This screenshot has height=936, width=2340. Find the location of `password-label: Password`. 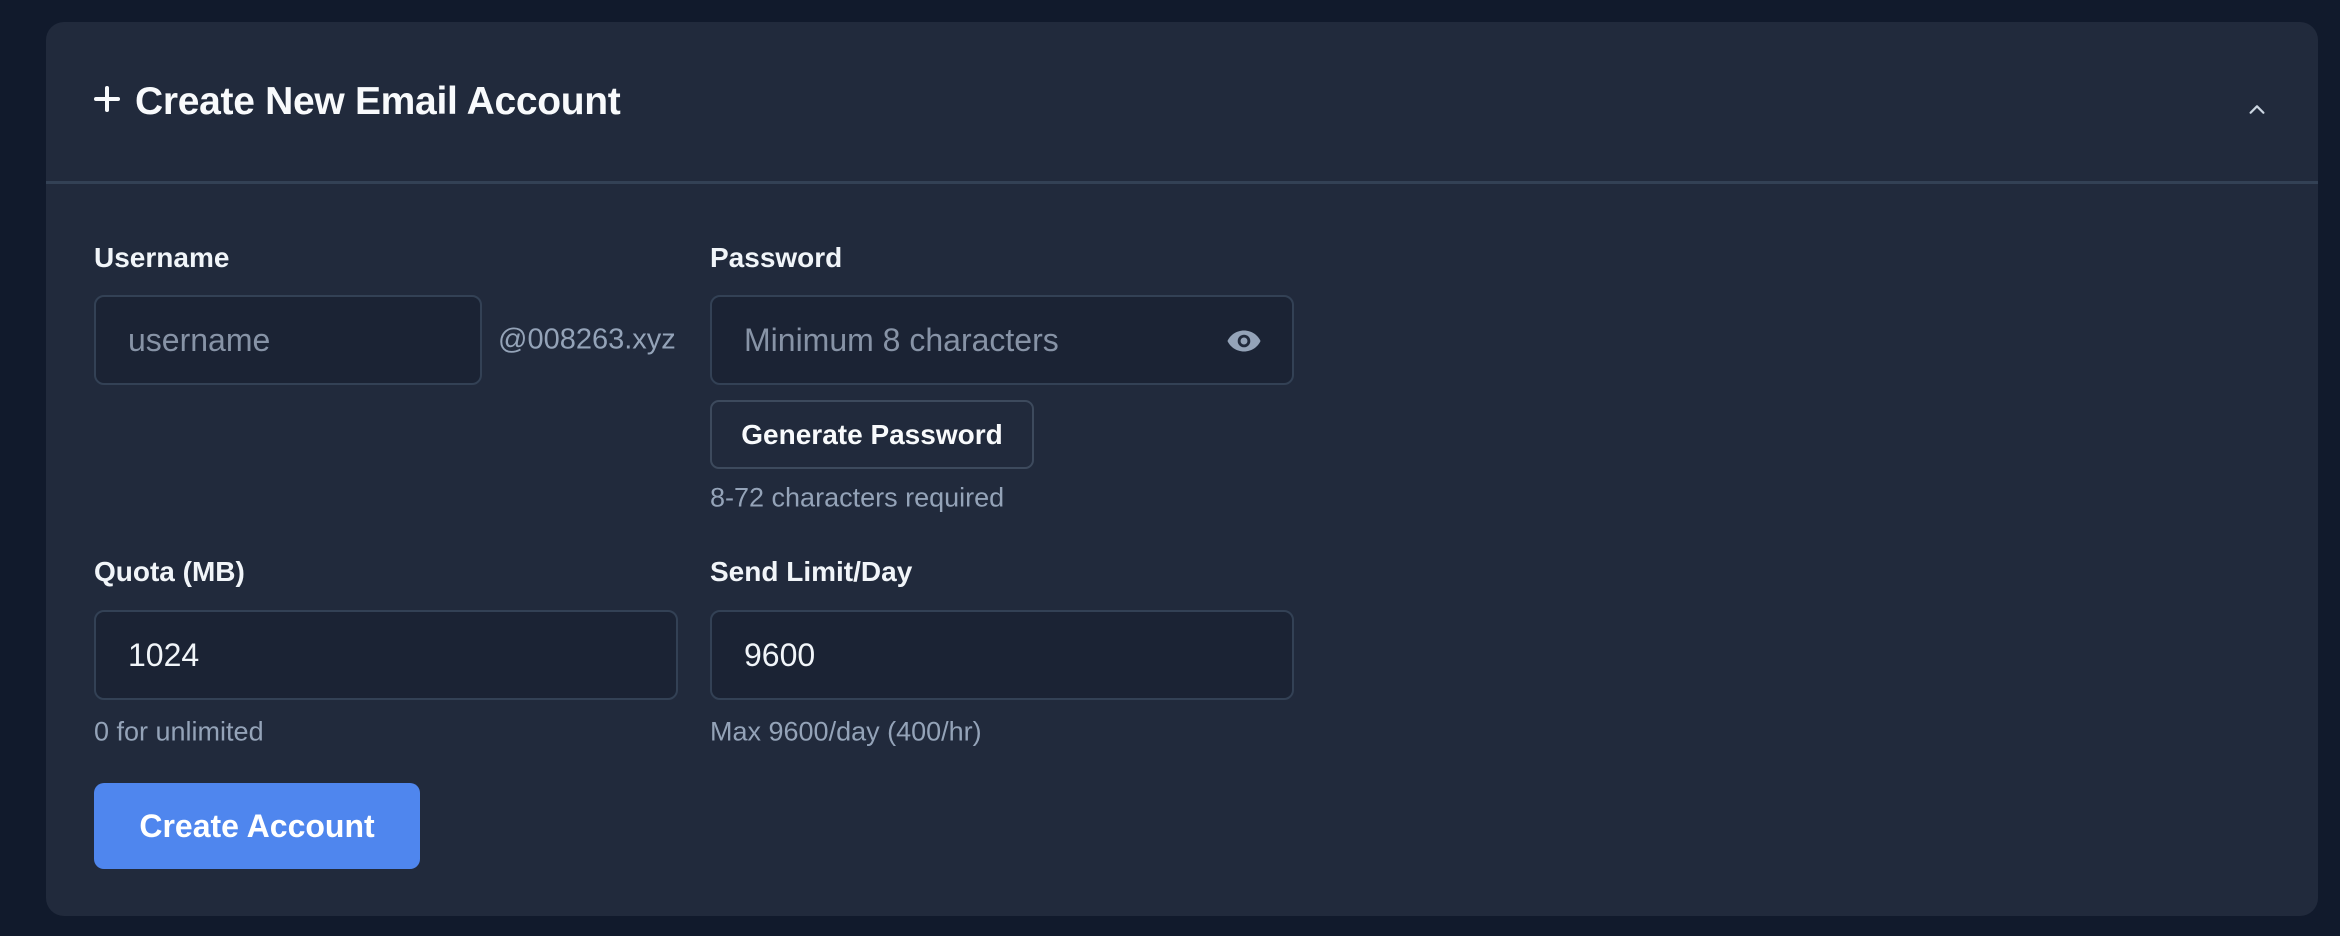

password-label: Password is located at coordinates (776, 257).